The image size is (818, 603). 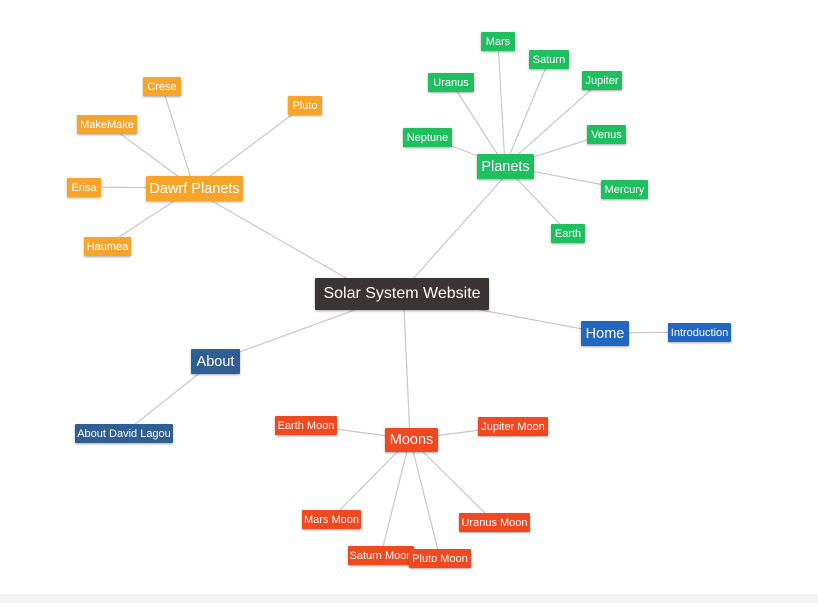 What do you see at coordinates (124, 433) in the screenshot?
I see `node-about-david-lagou: About David Lagou` at bounding box center [124, 433].